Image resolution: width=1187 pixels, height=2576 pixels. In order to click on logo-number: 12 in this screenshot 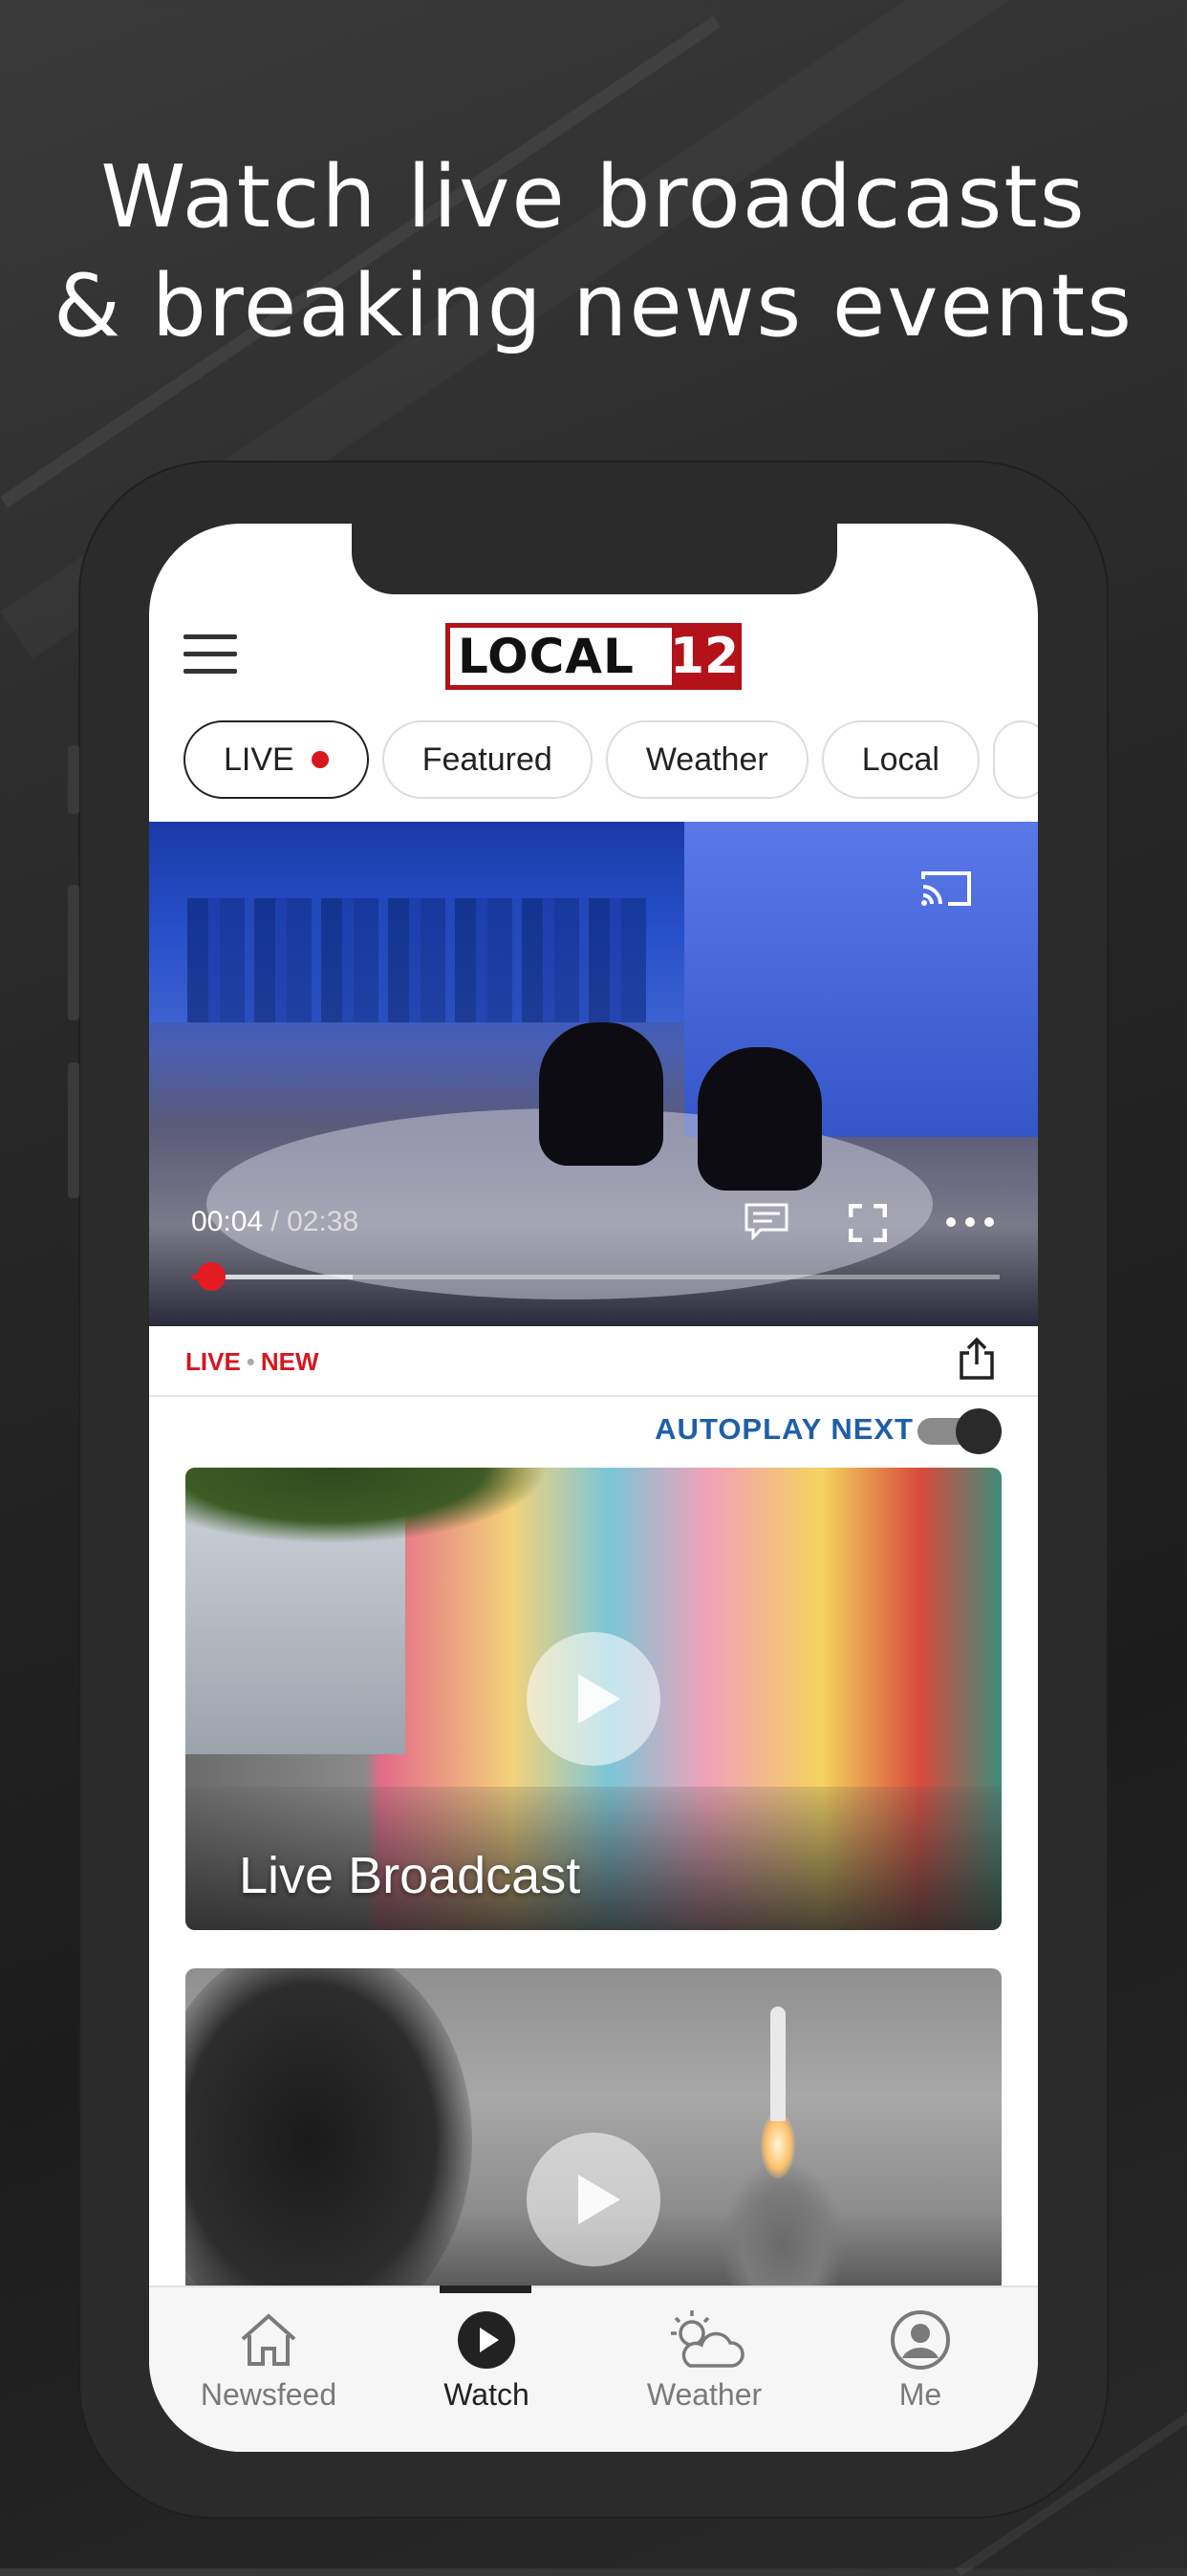, I will do `click(704, 656)`.